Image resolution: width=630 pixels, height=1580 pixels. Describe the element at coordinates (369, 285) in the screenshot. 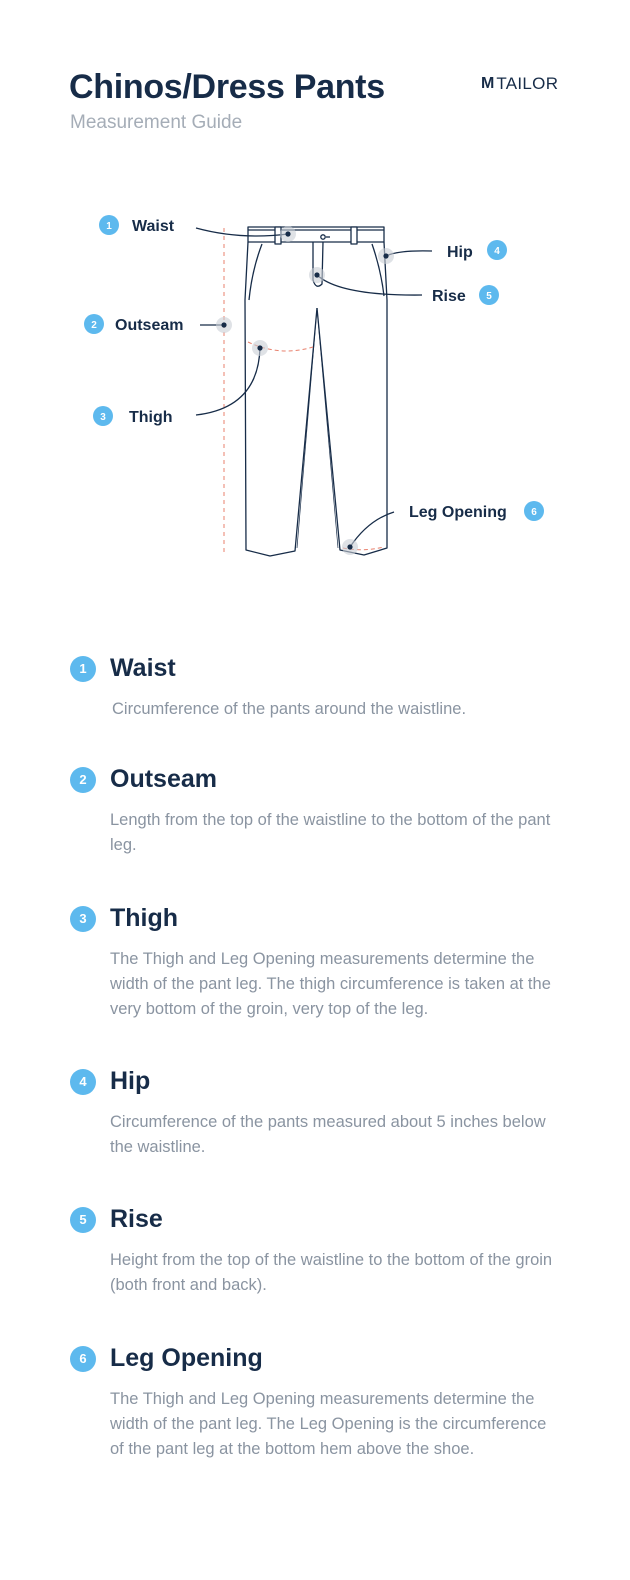

I see `rise-leader-line` at that location.